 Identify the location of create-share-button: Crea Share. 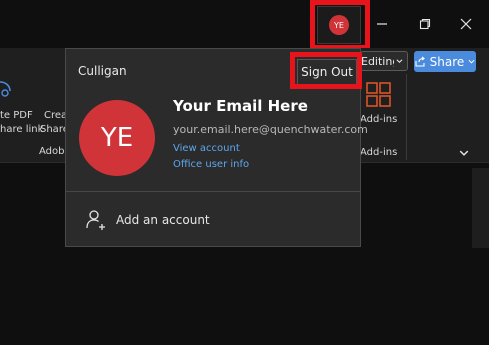
(54, 110).